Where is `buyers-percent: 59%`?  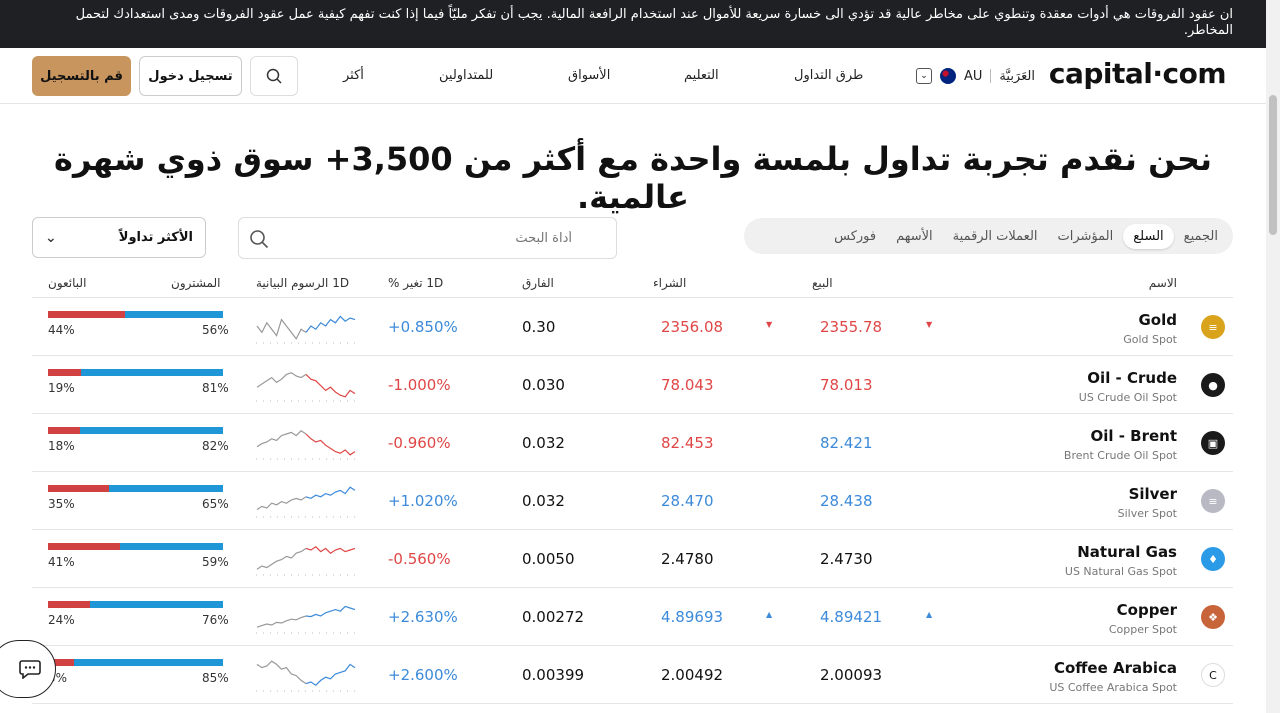
buyers-percent: 59% is located at coordinates (215, 562).